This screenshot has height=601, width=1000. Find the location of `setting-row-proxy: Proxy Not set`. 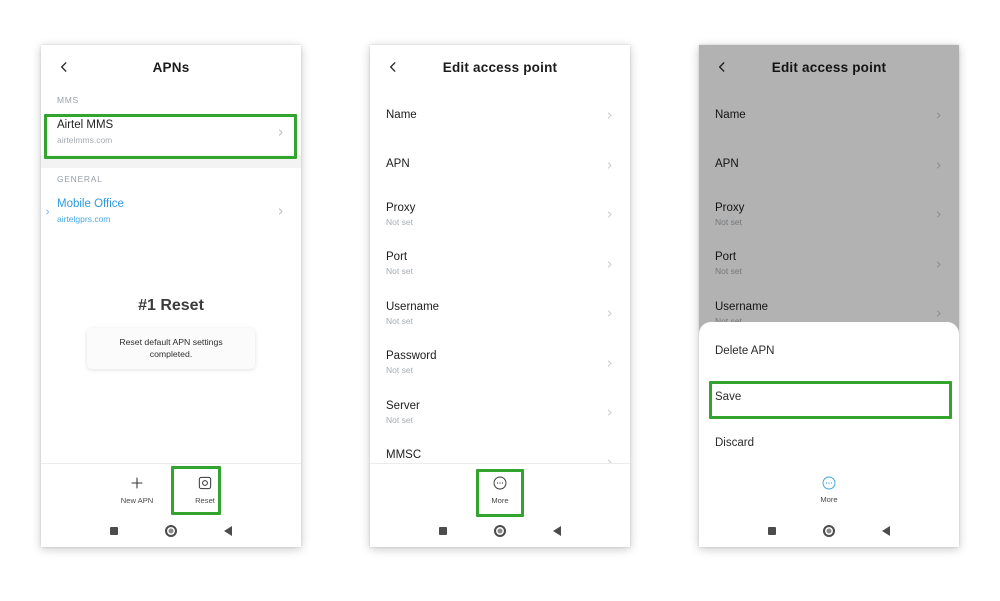

setting-row-proxy: Proxy Not set is located at coordinates (500, 215).